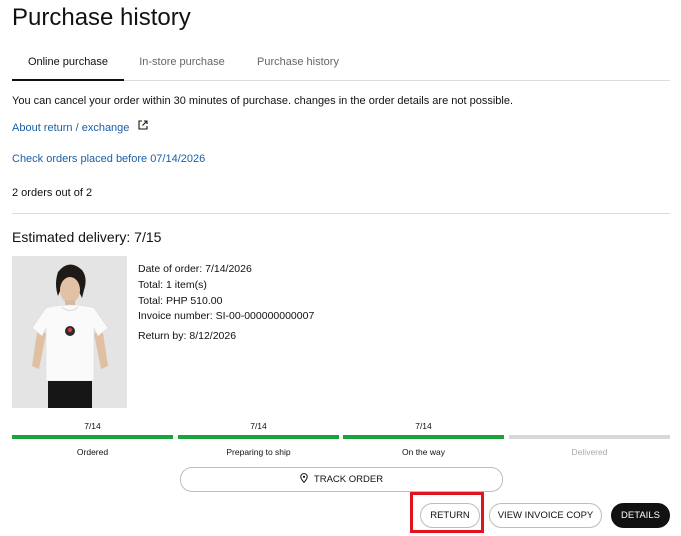 The width and height of the screenshot is (681, 536). I want to click on location-pin-icon, so click(307, 479).